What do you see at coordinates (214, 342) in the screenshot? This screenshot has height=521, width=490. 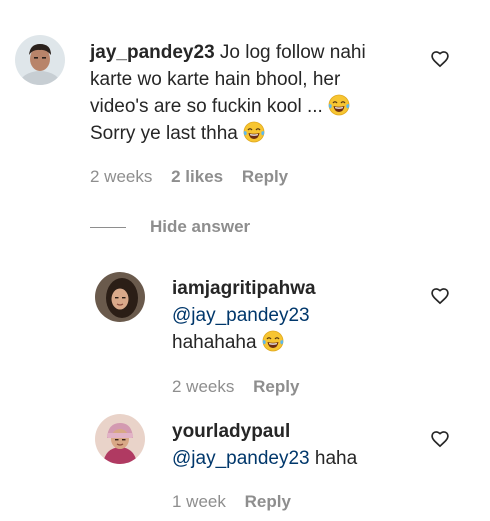 I see `reply-text: hahahaha` at bounding box center [214, 342].